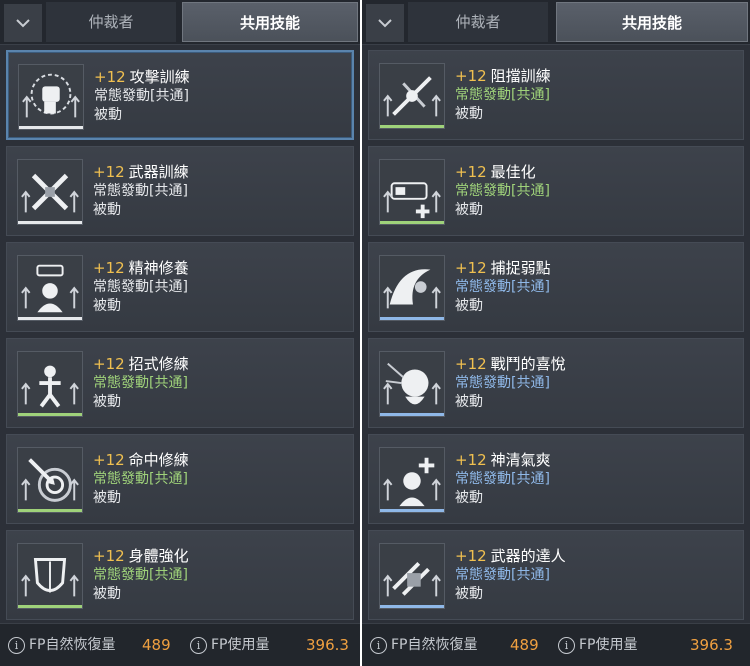 The height and width of the screenshot is (666, 750). Describe the element at coordinates (556, 479) in the screenshot. I see `skill-card: +12 神清氣爽 常態發動[共通] 被動` at that location.